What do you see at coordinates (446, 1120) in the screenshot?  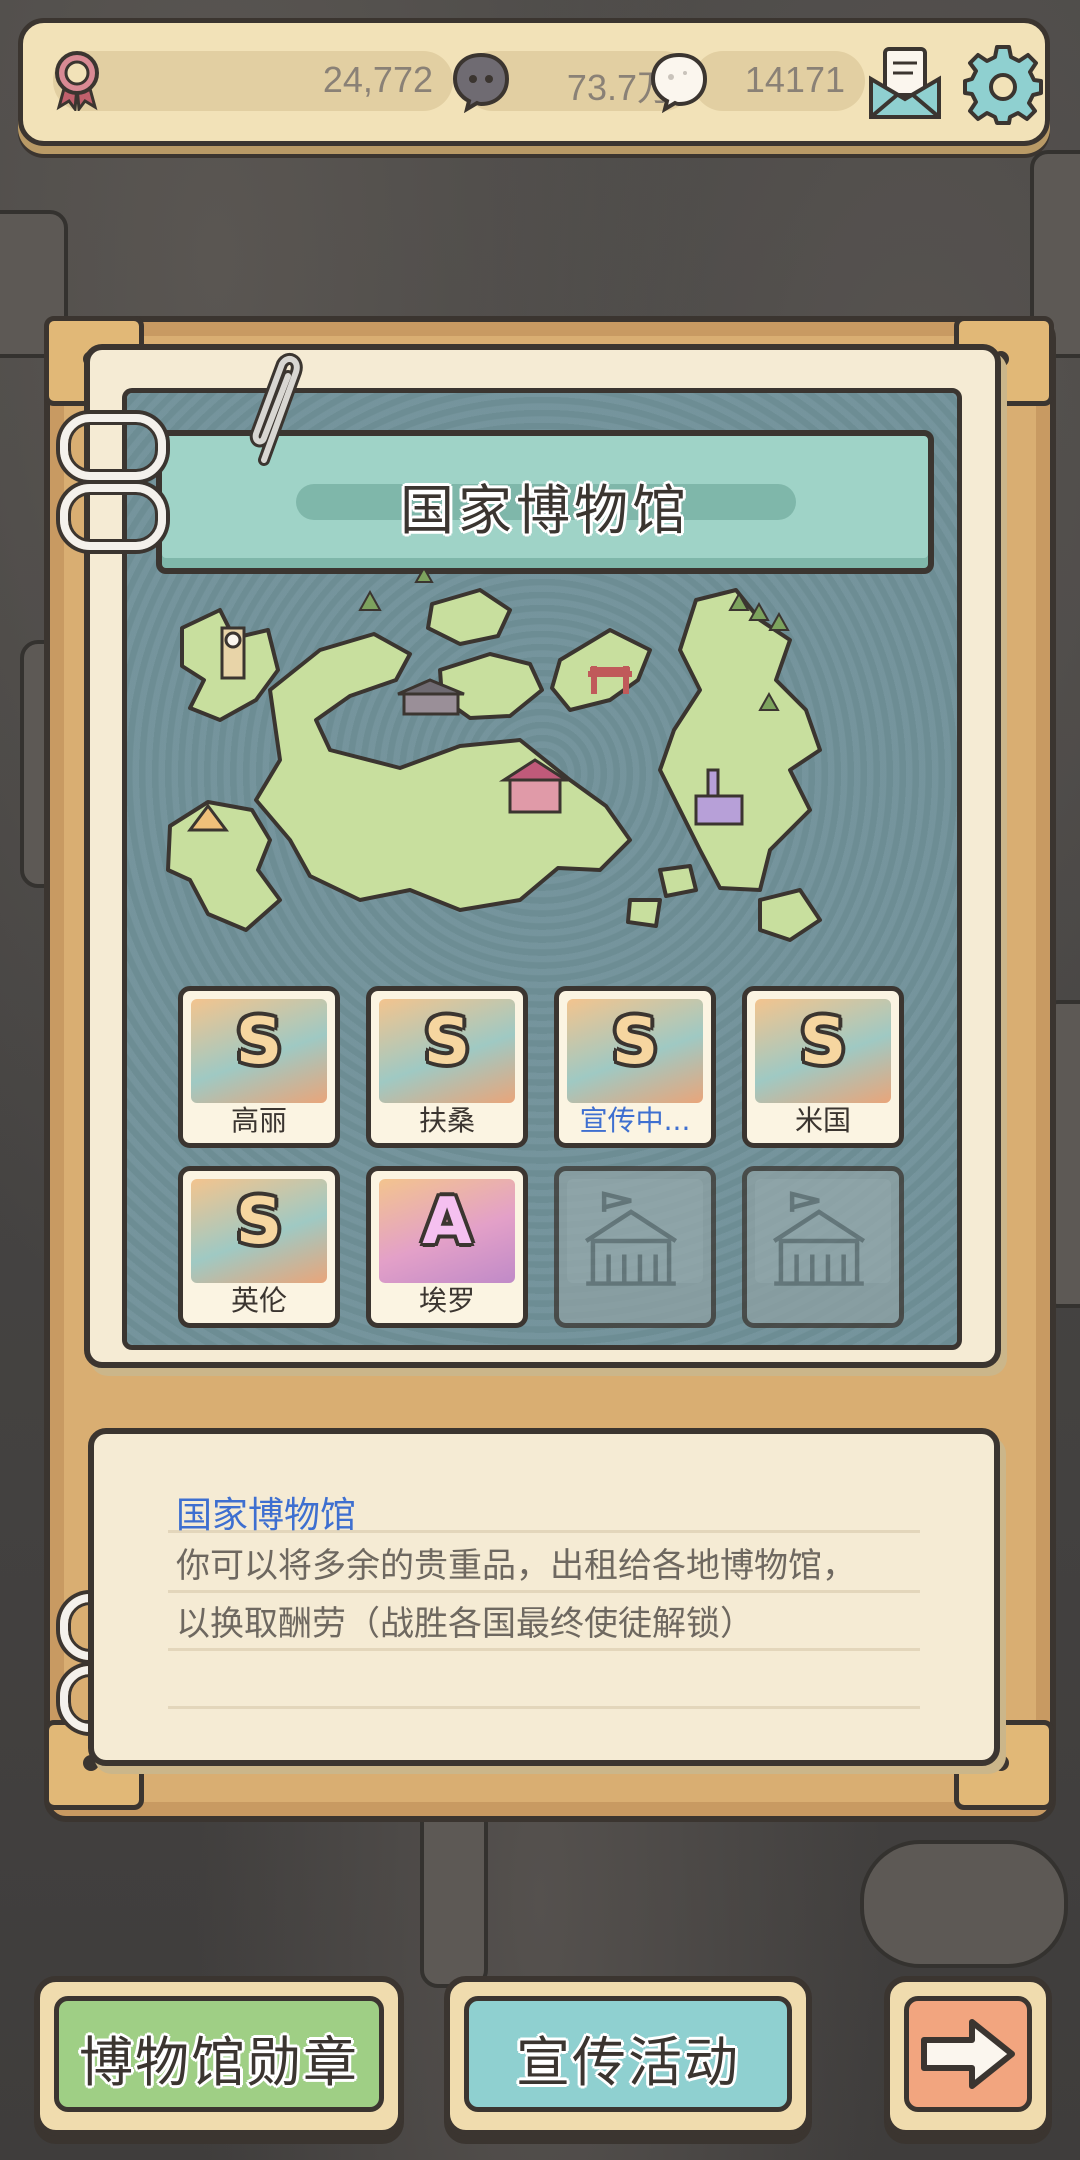 I see `museum-name: 扶桑` at bounding box center [446, 1120].